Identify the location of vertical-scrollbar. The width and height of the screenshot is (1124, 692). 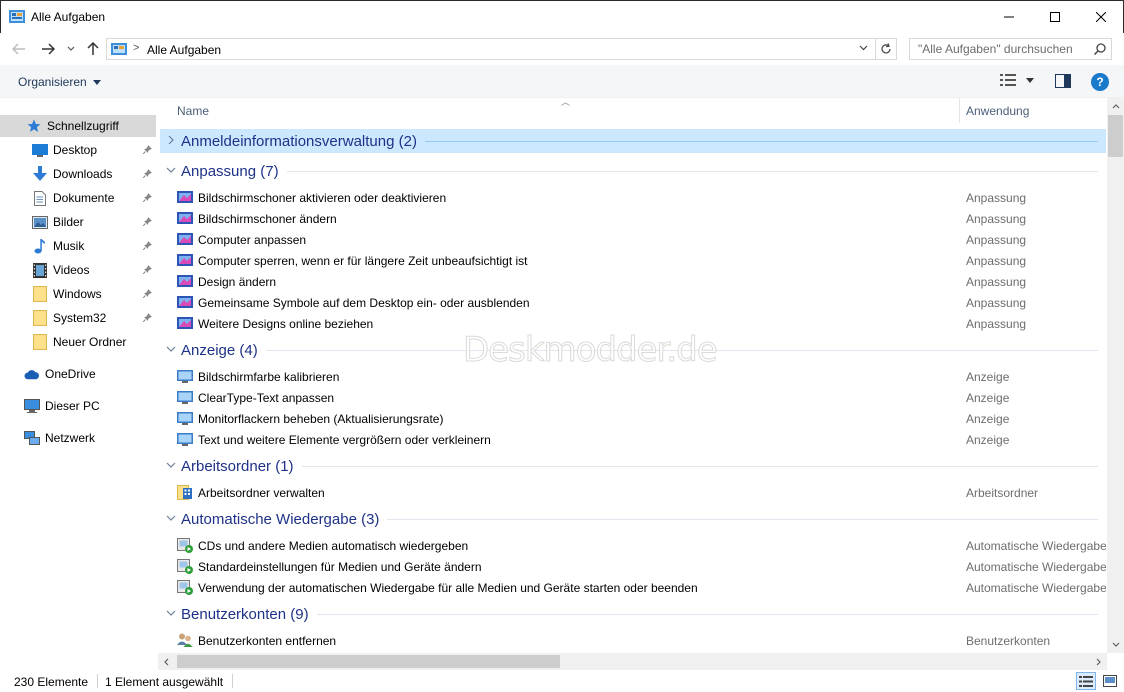
(1115, 375).